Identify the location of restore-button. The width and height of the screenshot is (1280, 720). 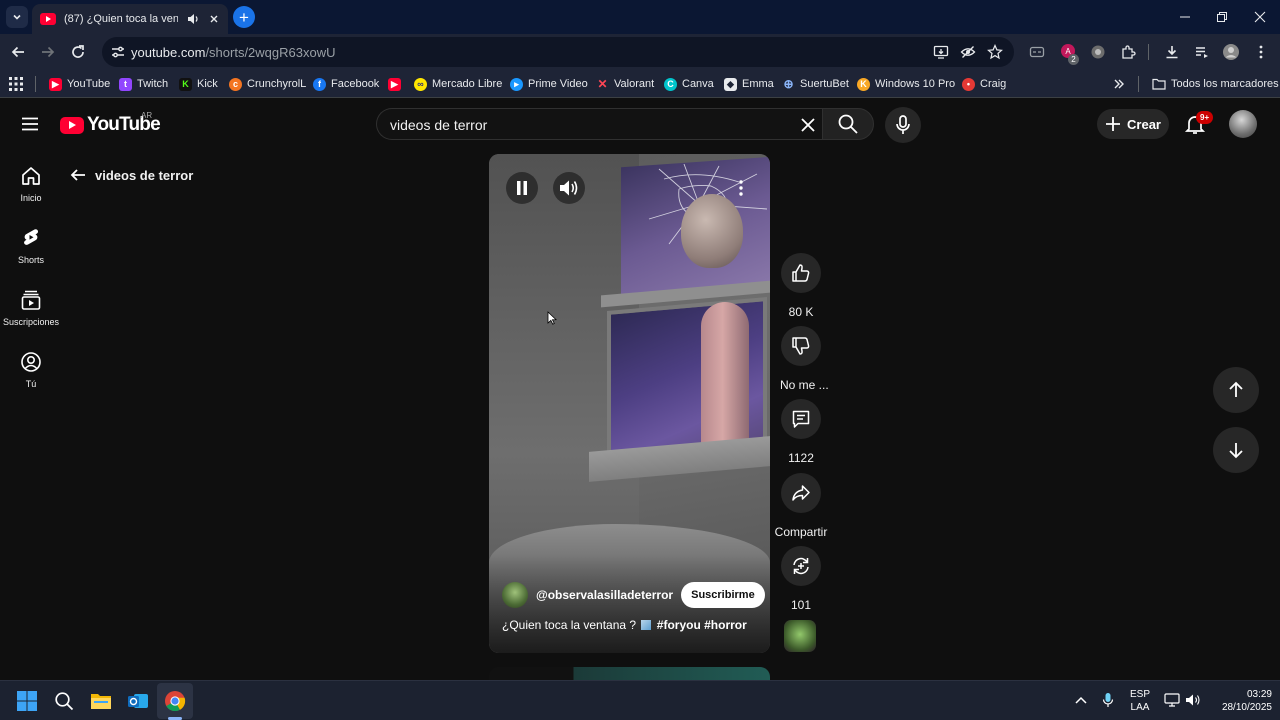
(1222, 17).